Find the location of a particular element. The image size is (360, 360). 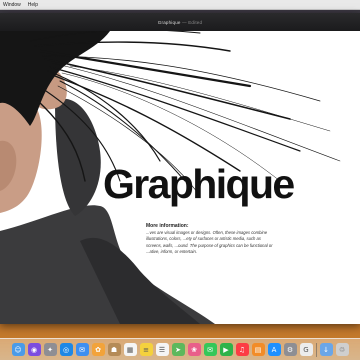

finder-icon: ☺ is located at coordinates (18, 349).